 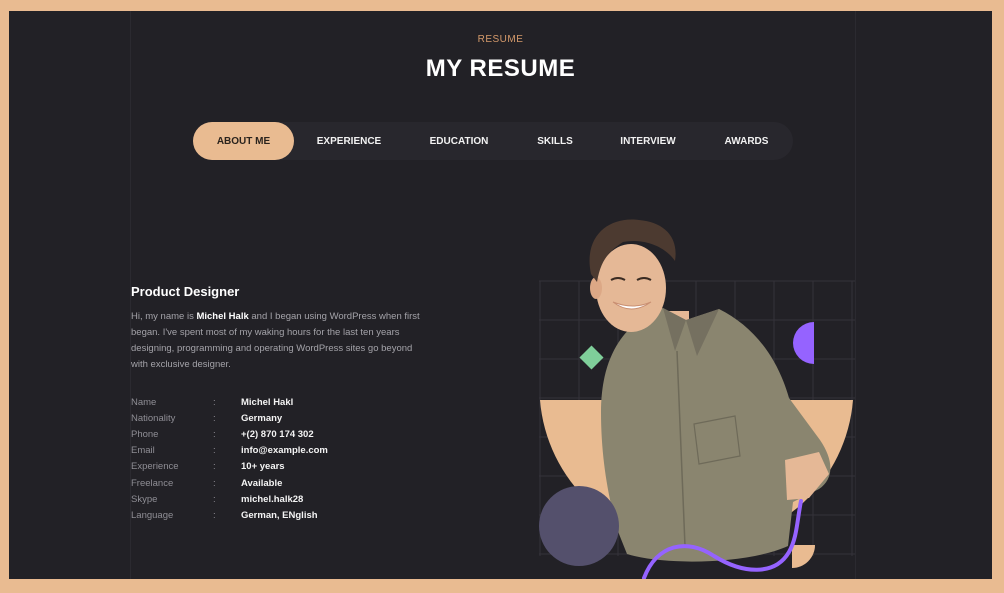 I want to click on info-label: Email, so click(x=143, y=451).